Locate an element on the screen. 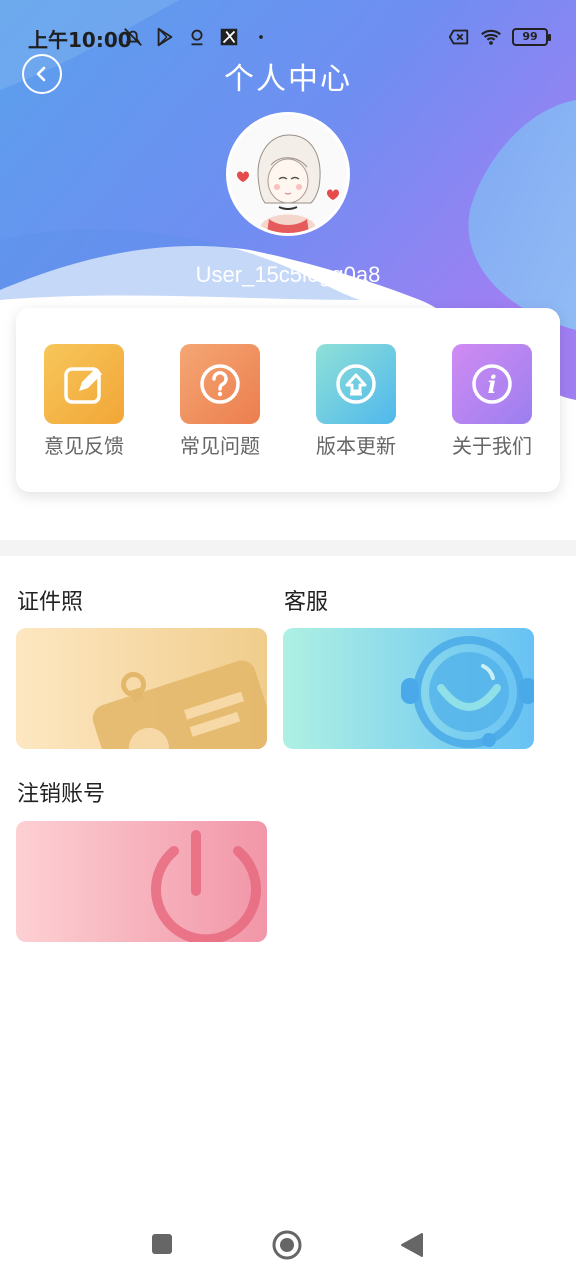  question-icon is located at coordinates (220, 384).